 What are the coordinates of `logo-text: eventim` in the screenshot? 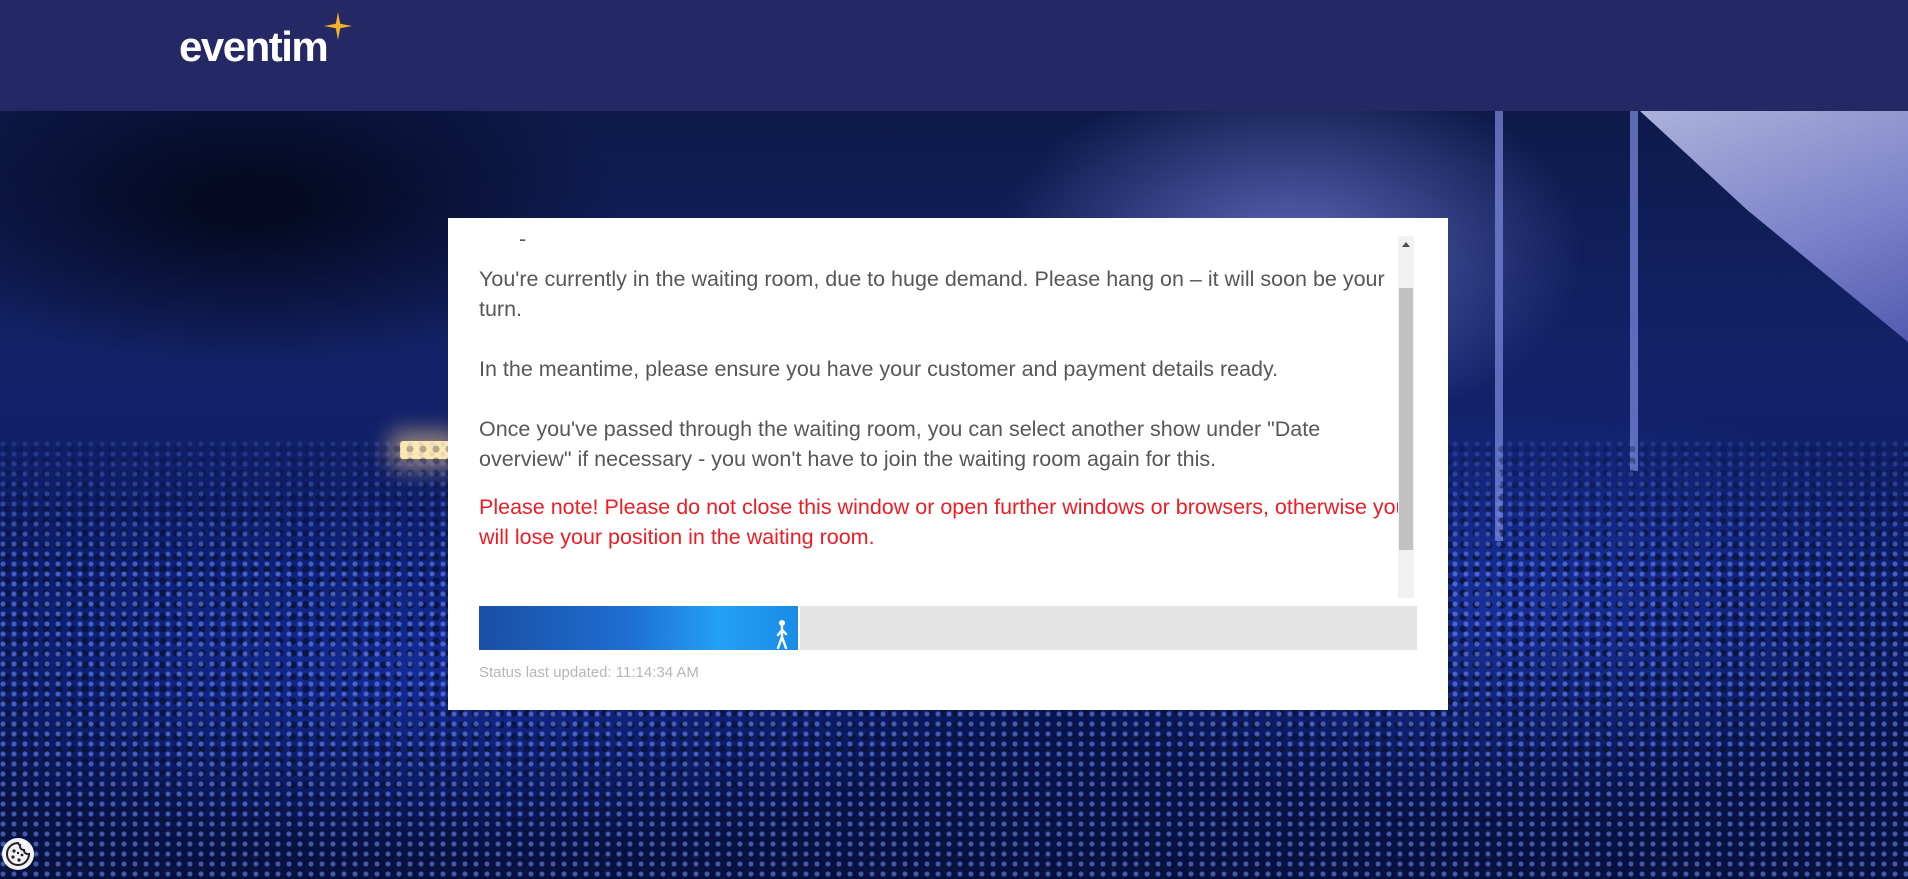 It's located at (254, 46).